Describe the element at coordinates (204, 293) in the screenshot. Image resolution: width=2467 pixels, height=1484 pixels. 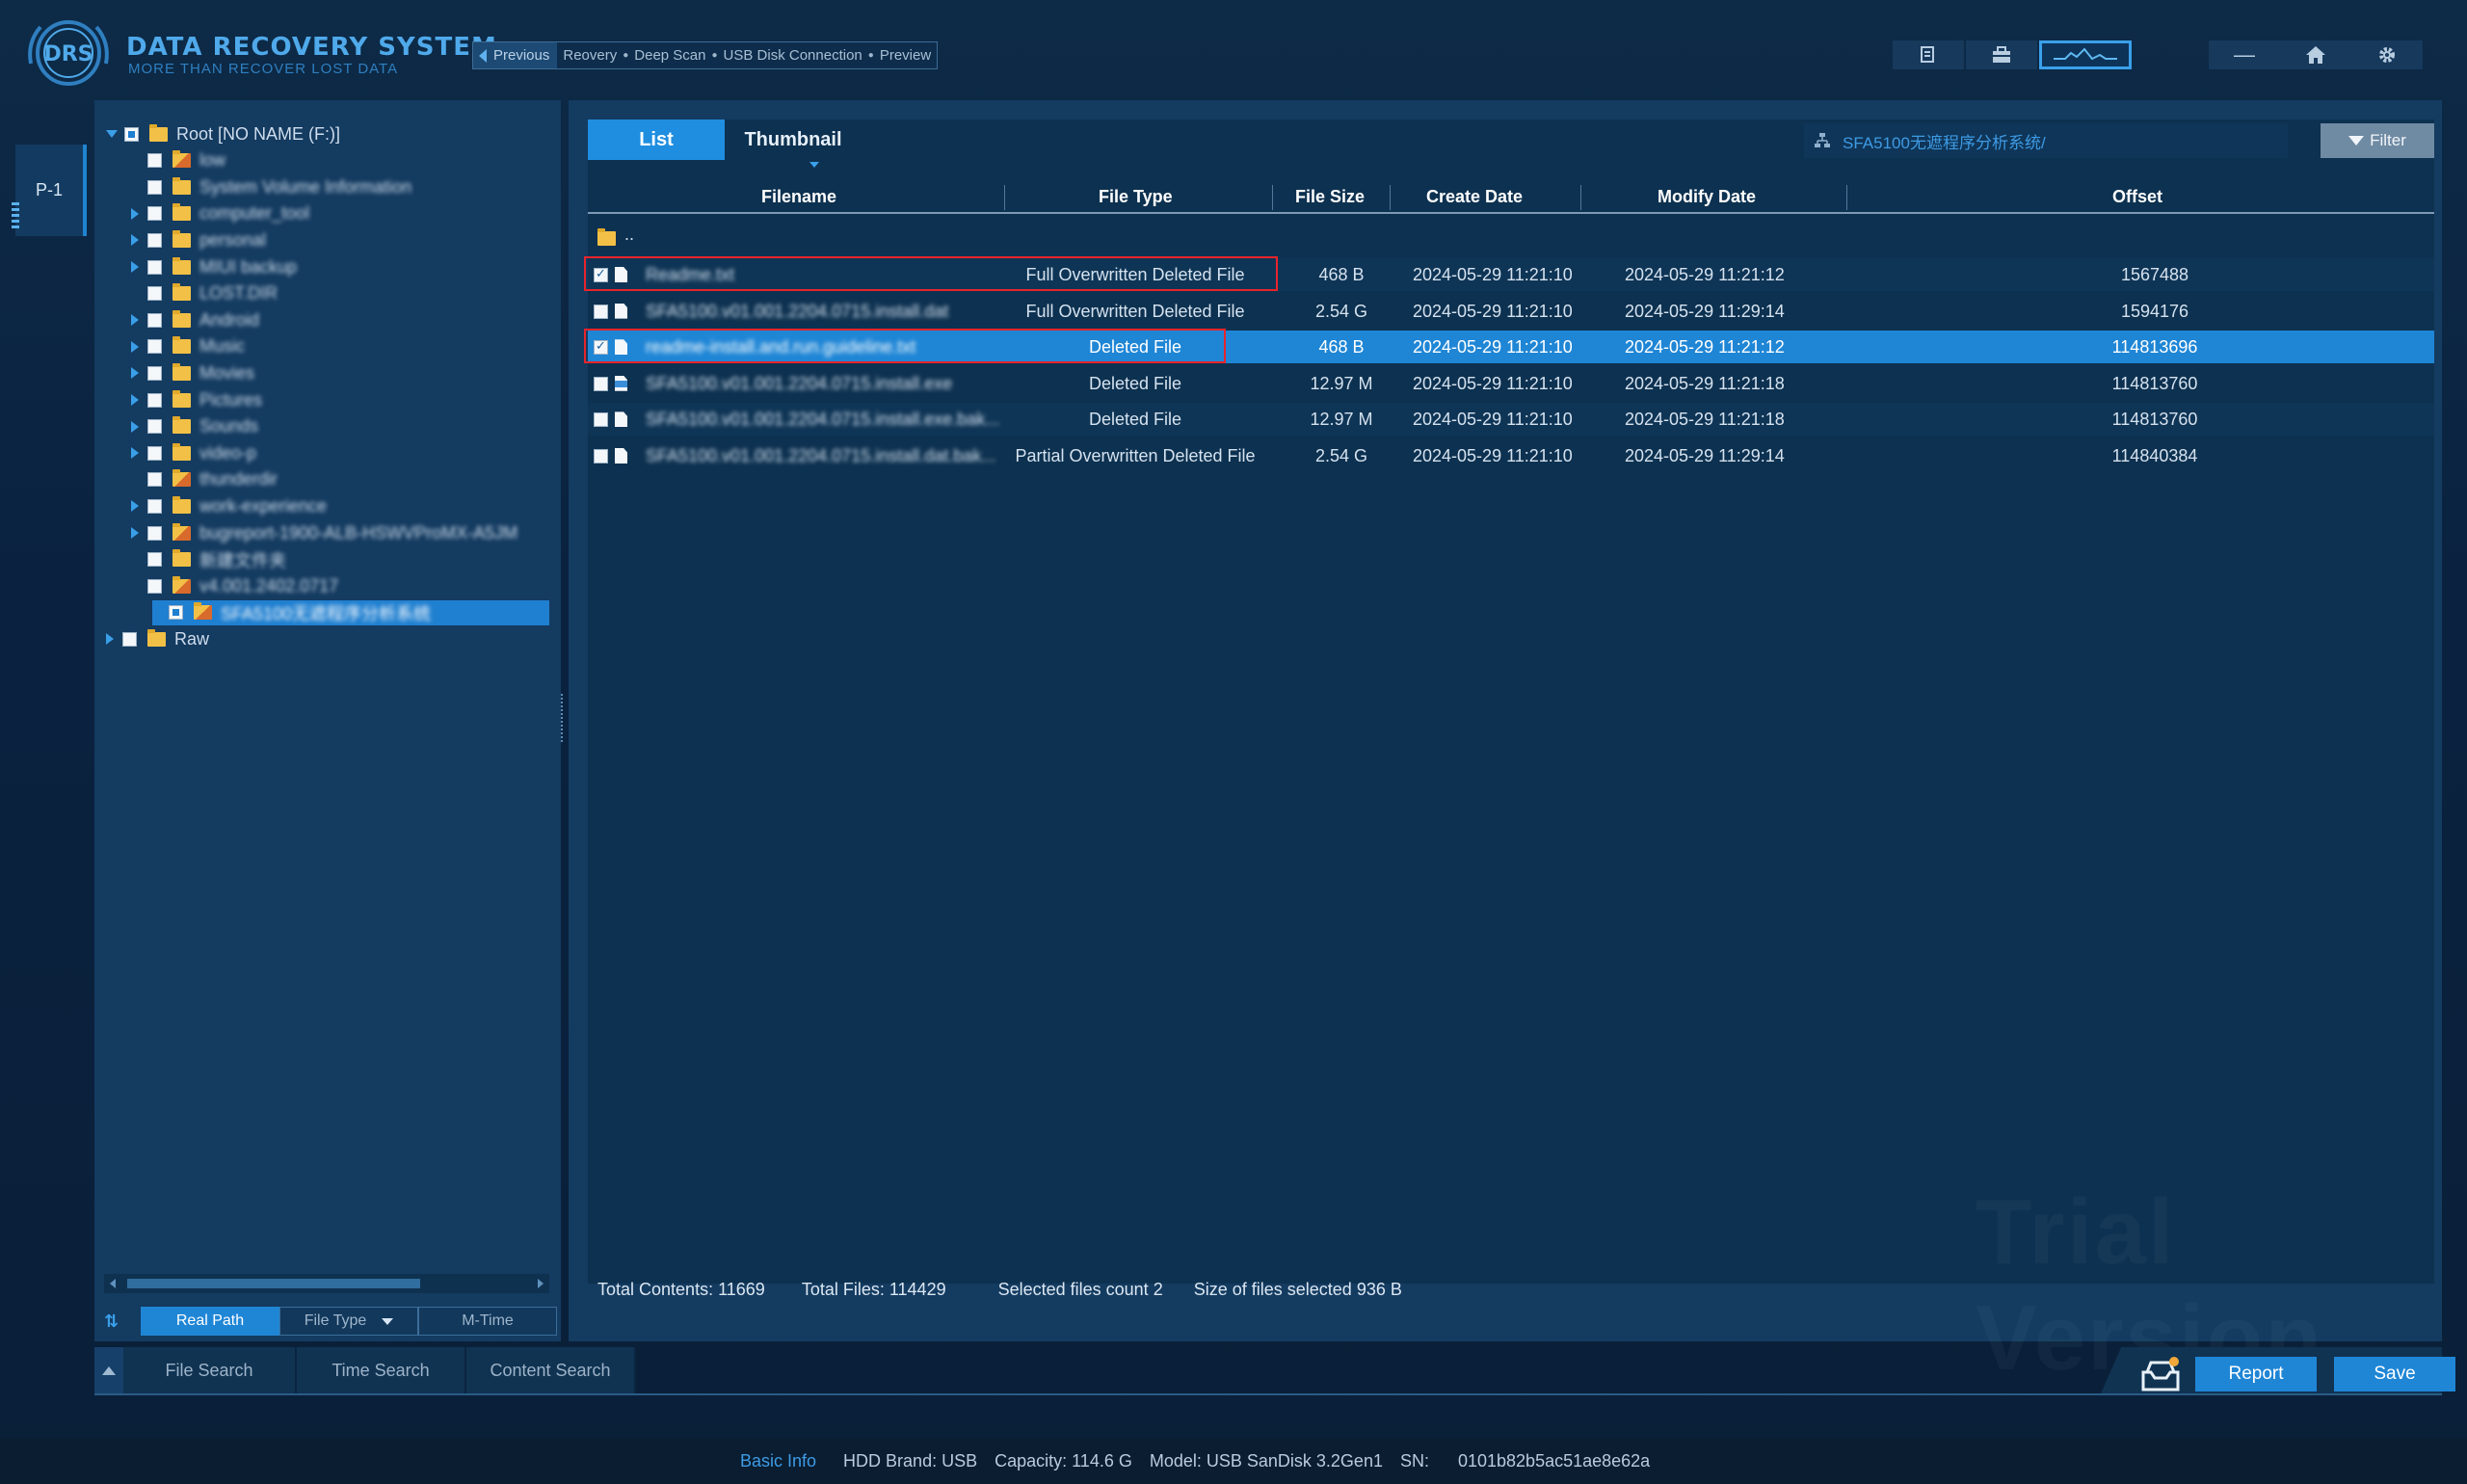
I see `tree-item: LOST.DIR` at that location.